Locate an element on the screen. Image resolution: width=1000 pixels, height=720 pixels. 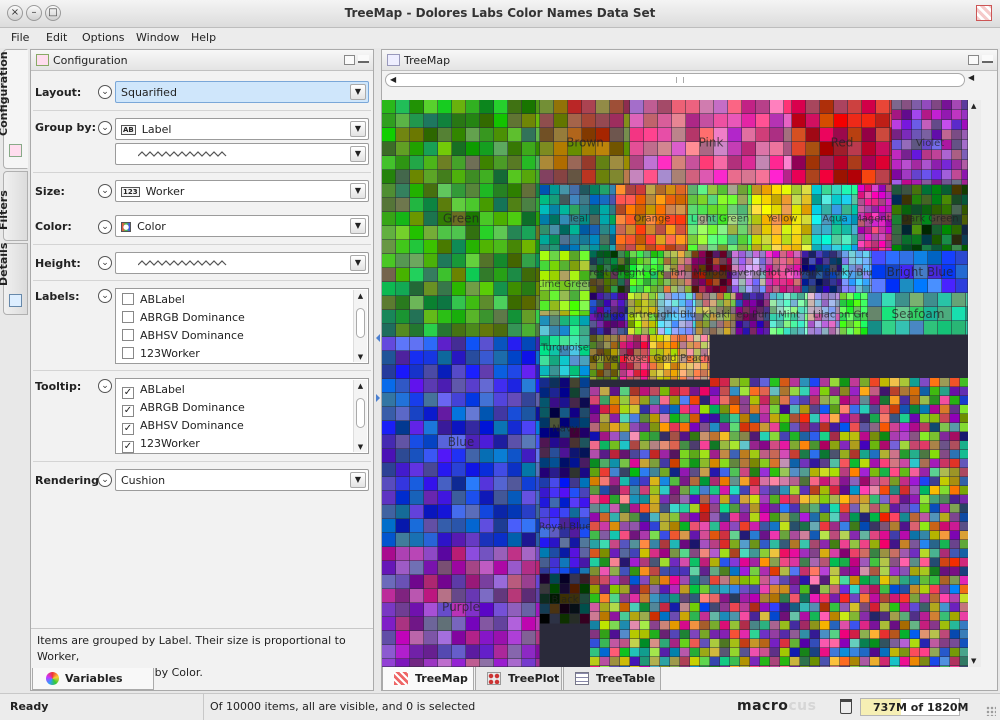
group-by-dropdown-arrow: ▼ is located at coordinates (358, 129).